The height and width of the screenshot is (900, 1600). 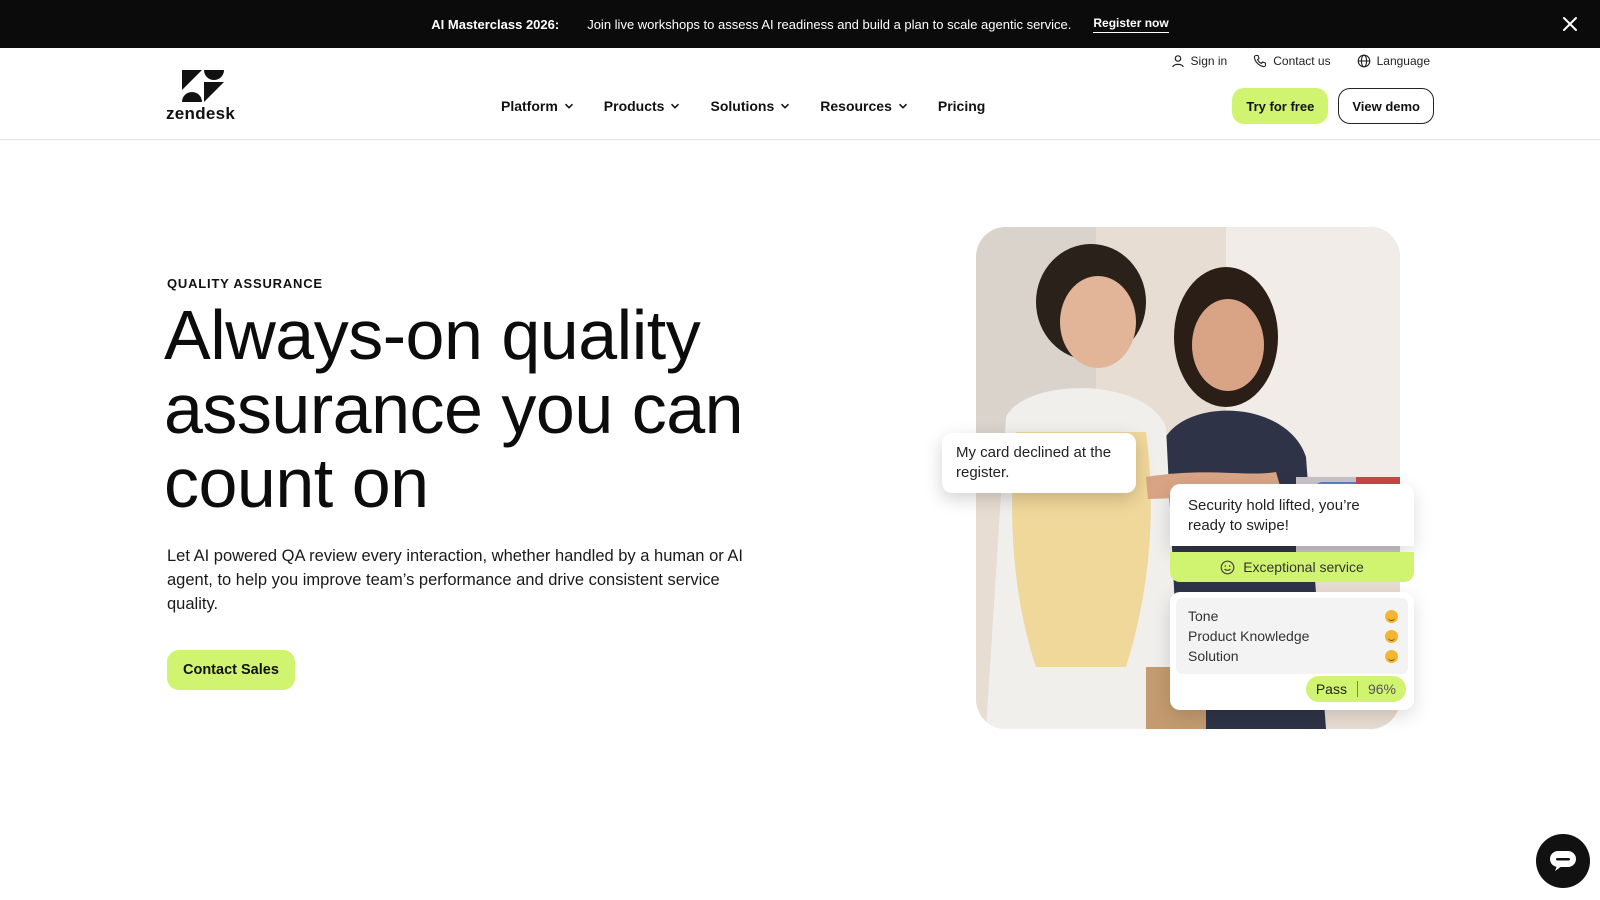 I want to click on qa-score-card: Tone Product Knowledge Solution Pass 96%, so click(x=1292, y=651).